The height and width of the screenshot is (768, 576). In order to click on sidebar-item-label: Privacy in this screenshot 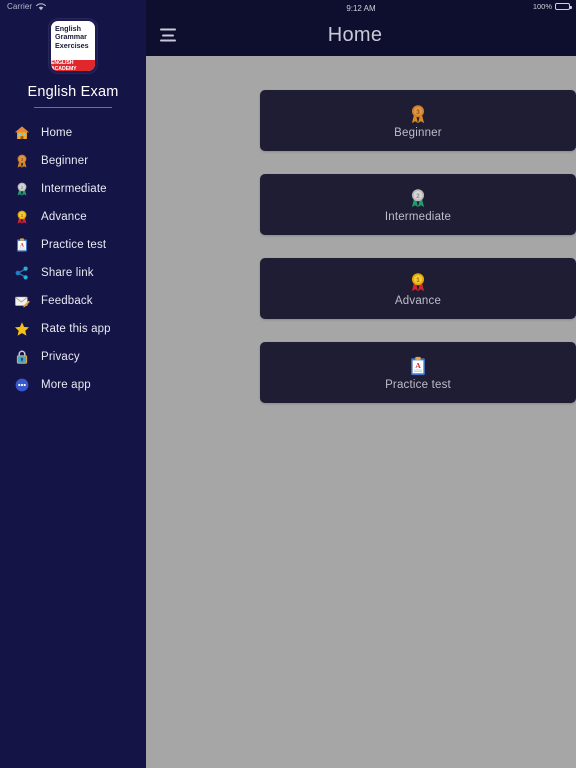, I will do `click(60, 357)`.